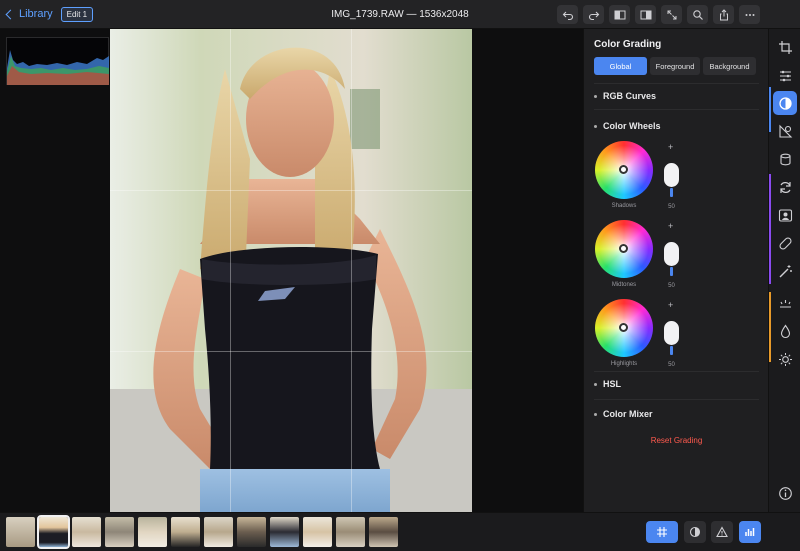 This screenshot has height=551, width=800. Describe the element at coordinates (785, 131) in the screenshot. I see `selective-color-tool` at that location.